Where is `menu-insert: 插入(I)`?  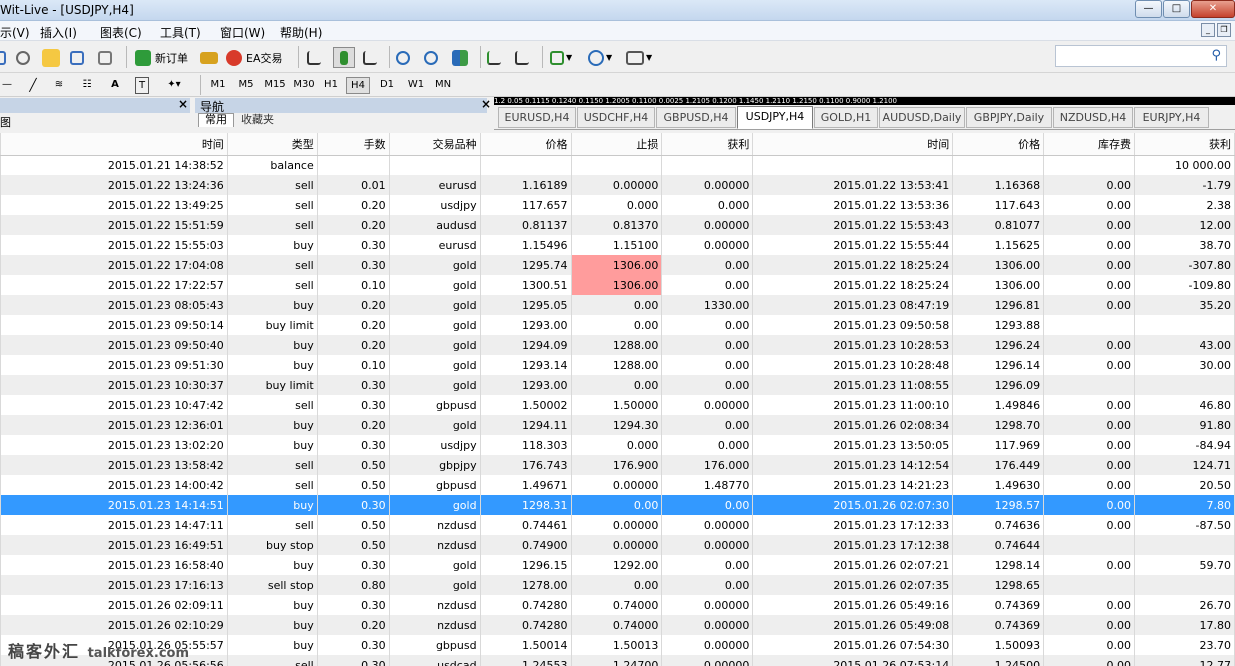
menu-insert: 插入(I) is located at coordinates (58, 32).